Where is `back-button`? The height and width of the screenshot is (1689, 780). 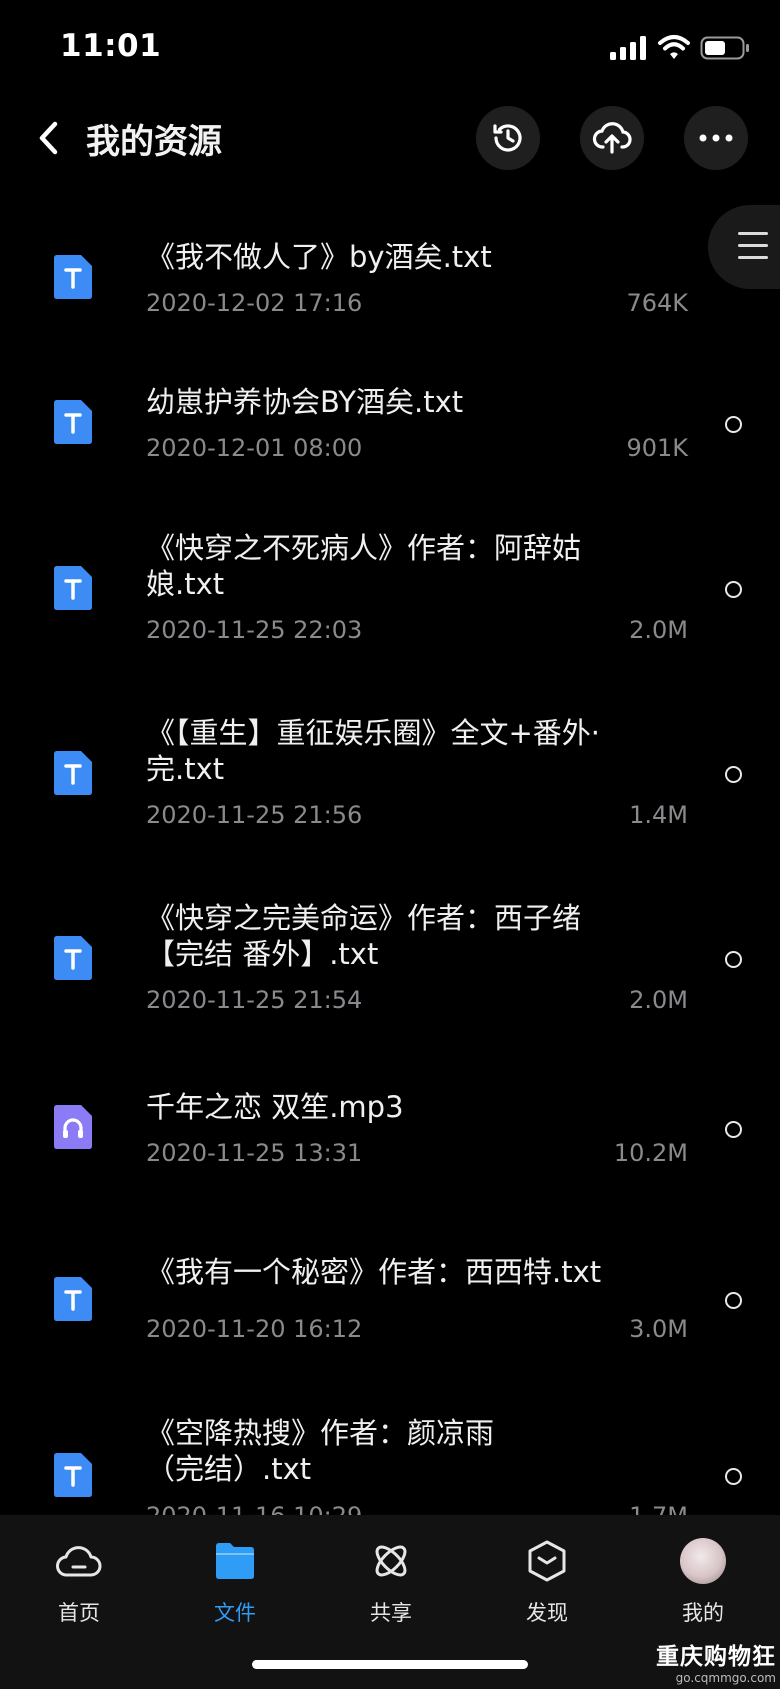
back-button is located at coordinates (48, 138).